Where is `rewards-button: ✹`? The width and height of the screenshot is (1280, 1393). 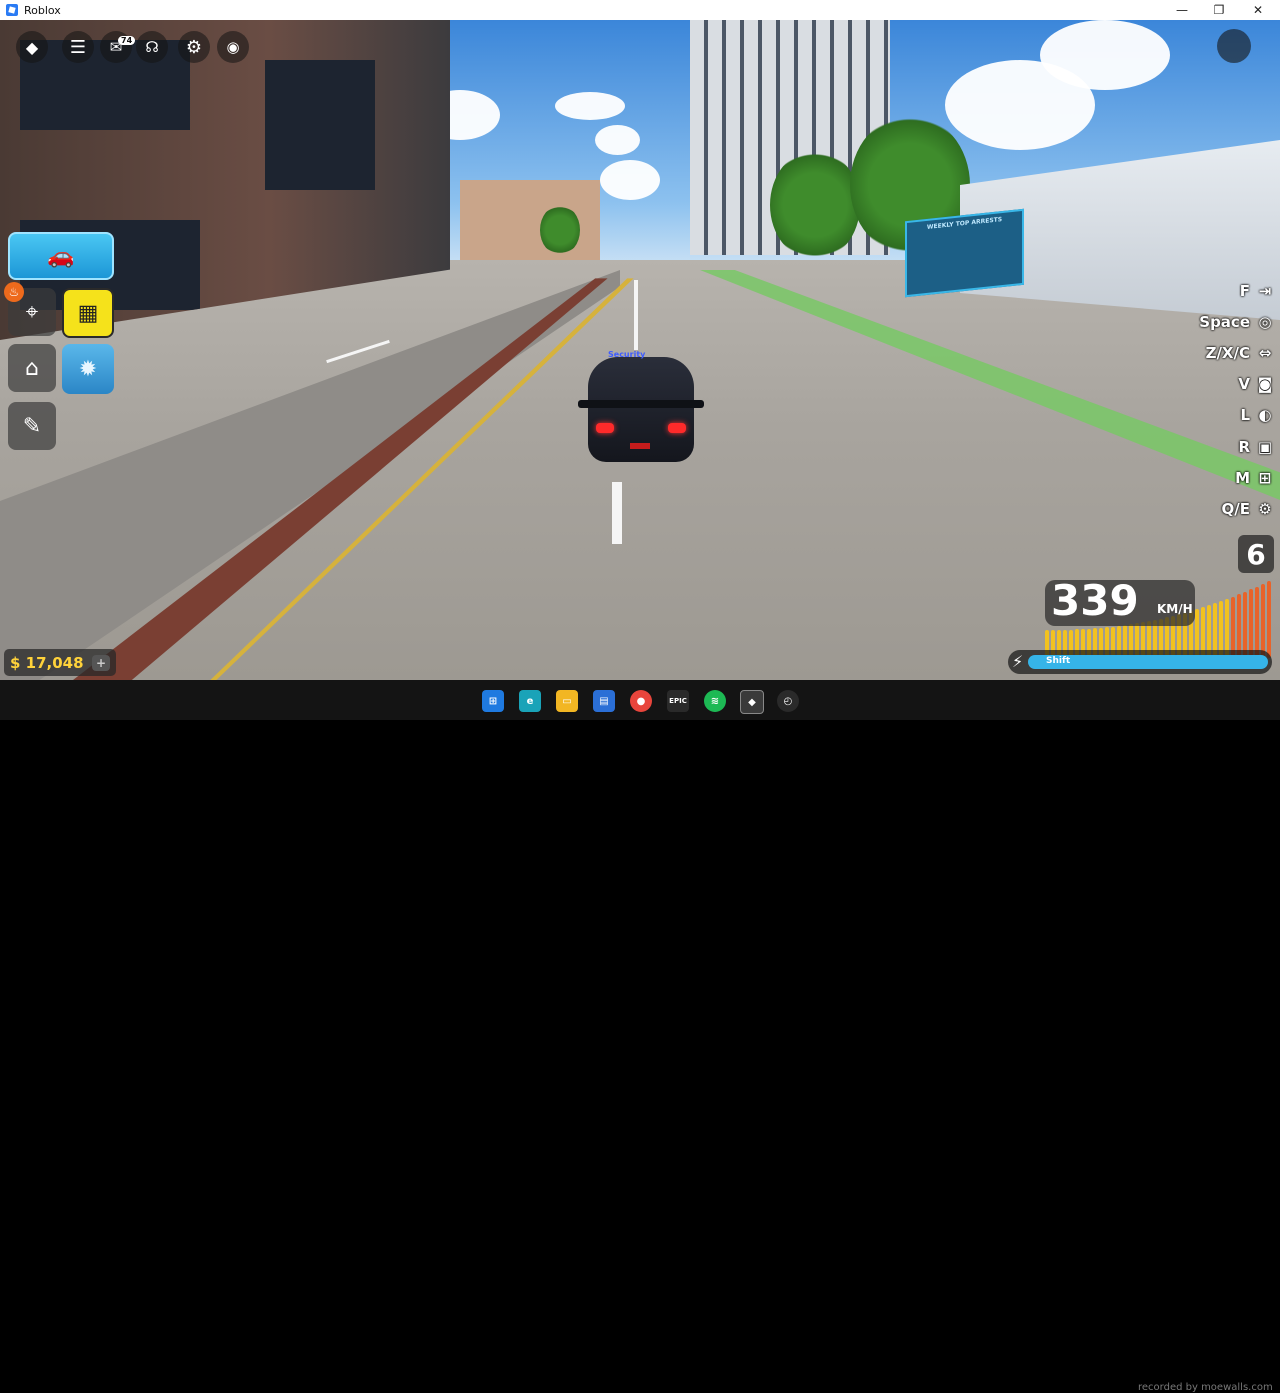 rewards-button: ✹ is located at coordinates (88, 369).